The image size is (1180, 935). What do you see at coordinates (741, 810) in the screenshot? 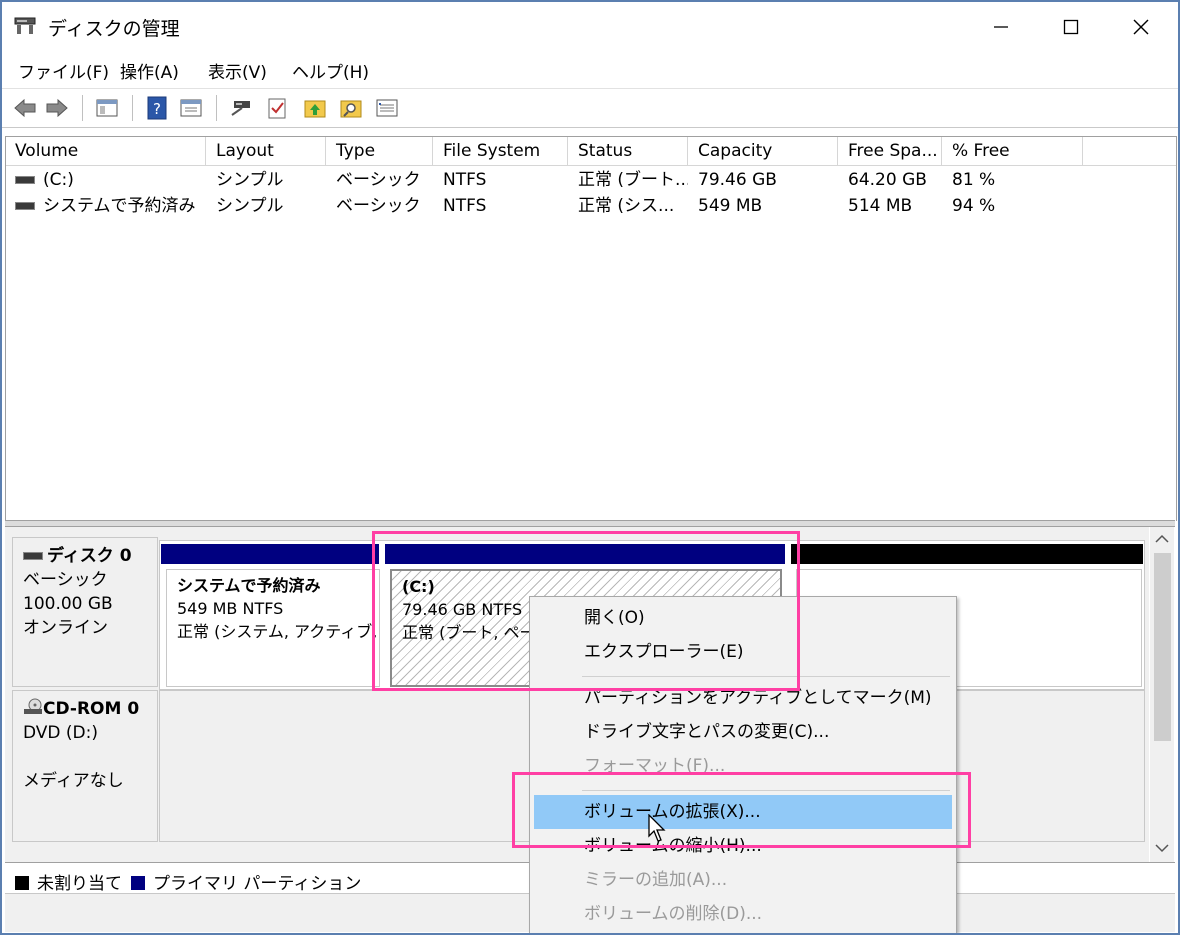
I see `annotation-highlight-extend-volume` at bounding box center [741, 810].